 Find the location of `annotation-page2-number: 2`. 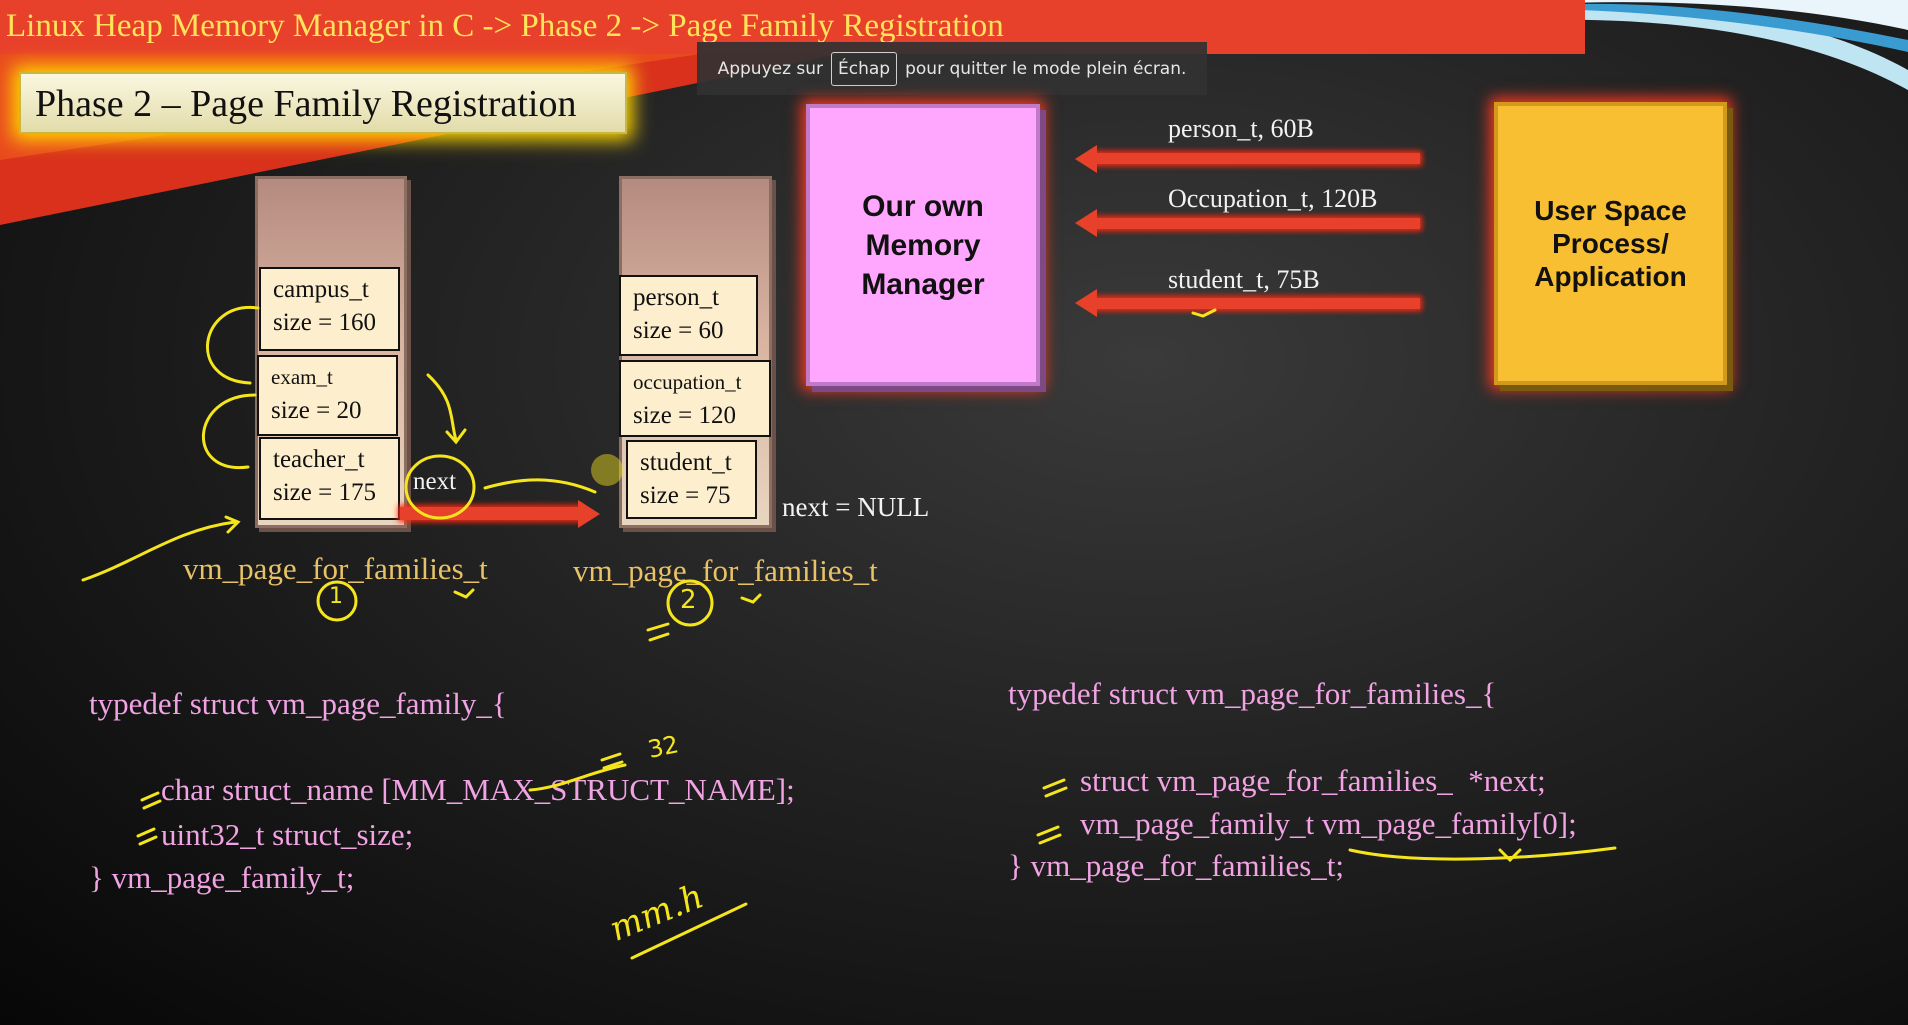

annotation-page2-number: 2 is located at coordinates (688, 600).